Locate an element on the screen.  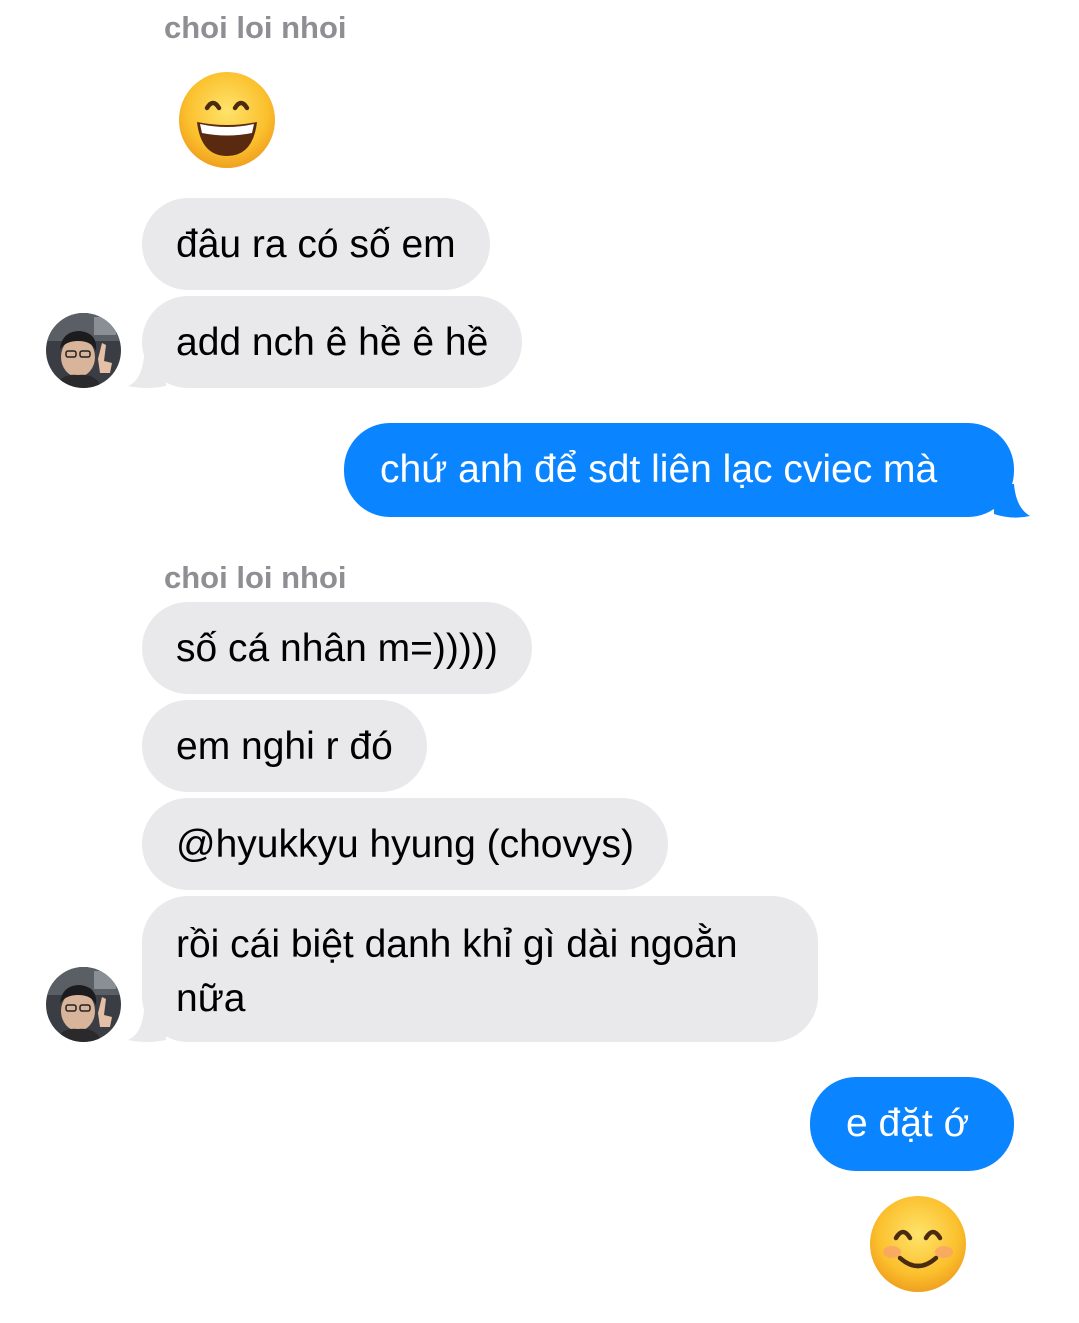
message-text: e đặt ớ is located at coordinates (908, 1123).